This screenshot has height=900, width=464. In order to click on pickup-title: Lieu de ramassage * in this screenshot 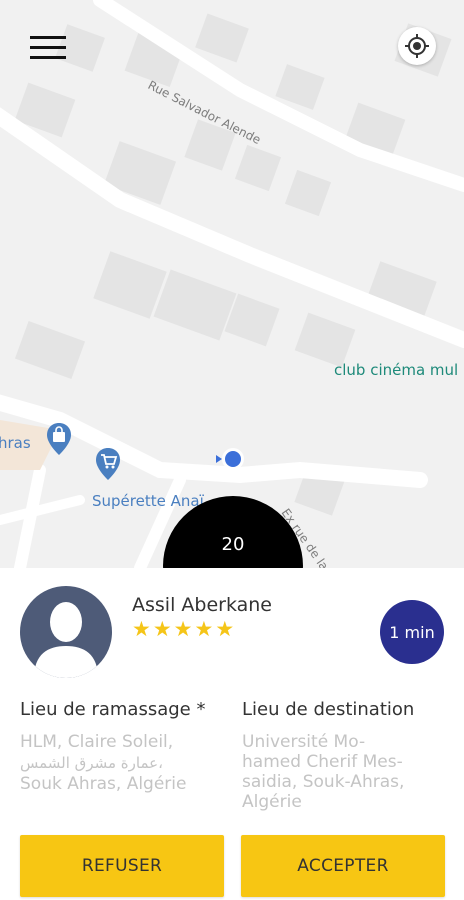, I will do `click(113, 709)`.